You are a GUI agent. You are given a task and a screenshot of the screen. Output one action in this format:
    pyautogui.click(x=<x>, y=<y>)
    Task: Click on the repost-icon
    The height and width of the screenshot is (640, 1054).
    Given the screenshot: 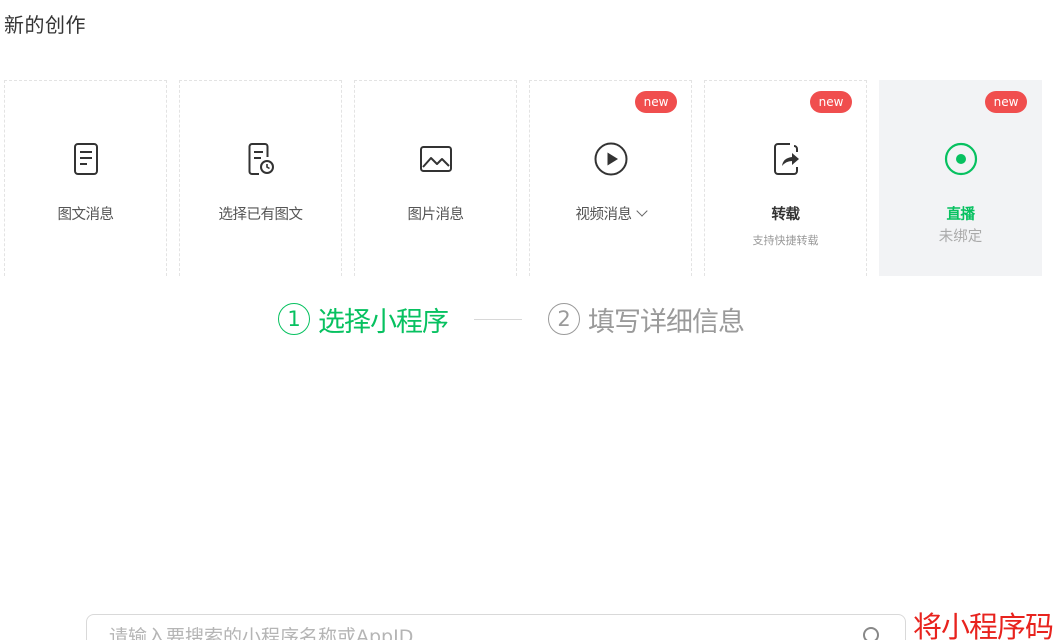 What is the action you would take?
    pyautogui.click(x=786, y=159)
    